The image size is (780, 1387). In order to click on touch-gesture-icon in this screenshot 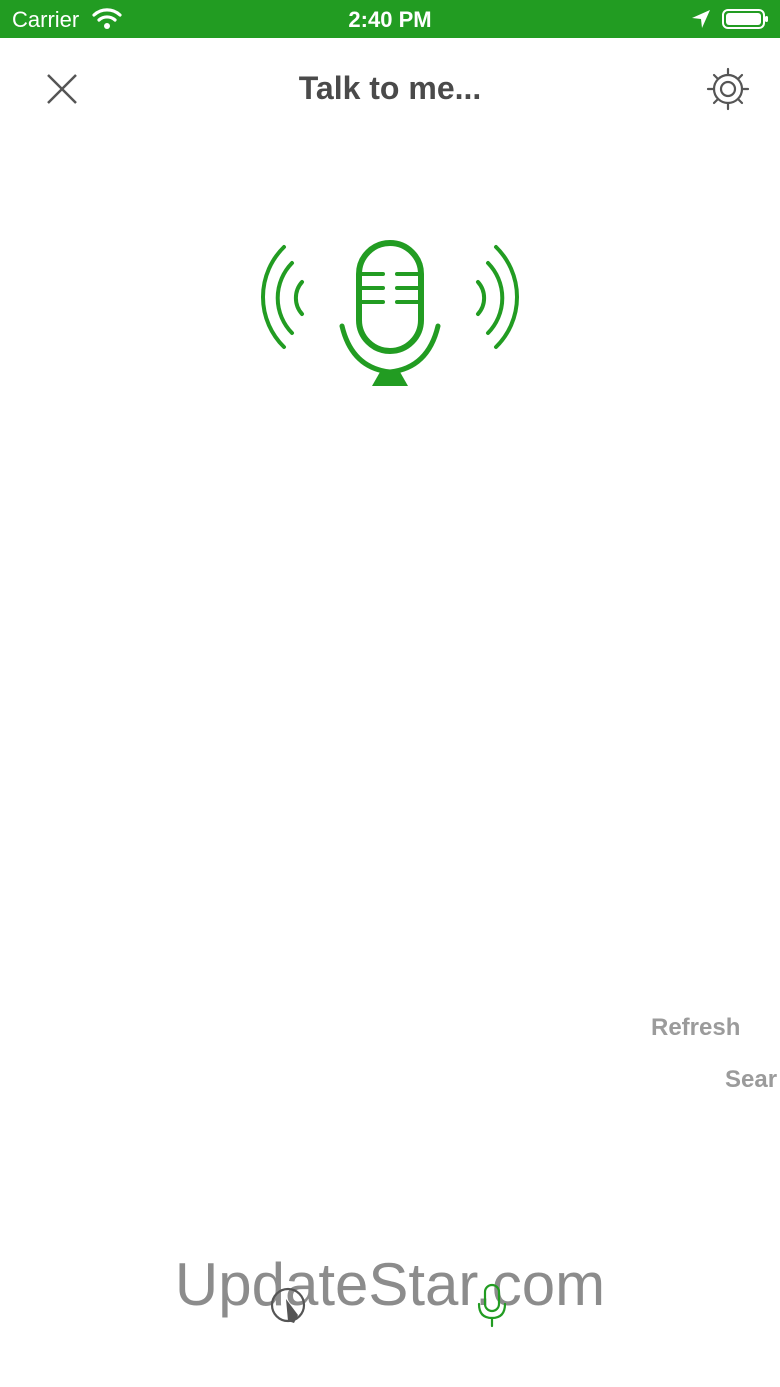, I will do `click(288, 1305)`.